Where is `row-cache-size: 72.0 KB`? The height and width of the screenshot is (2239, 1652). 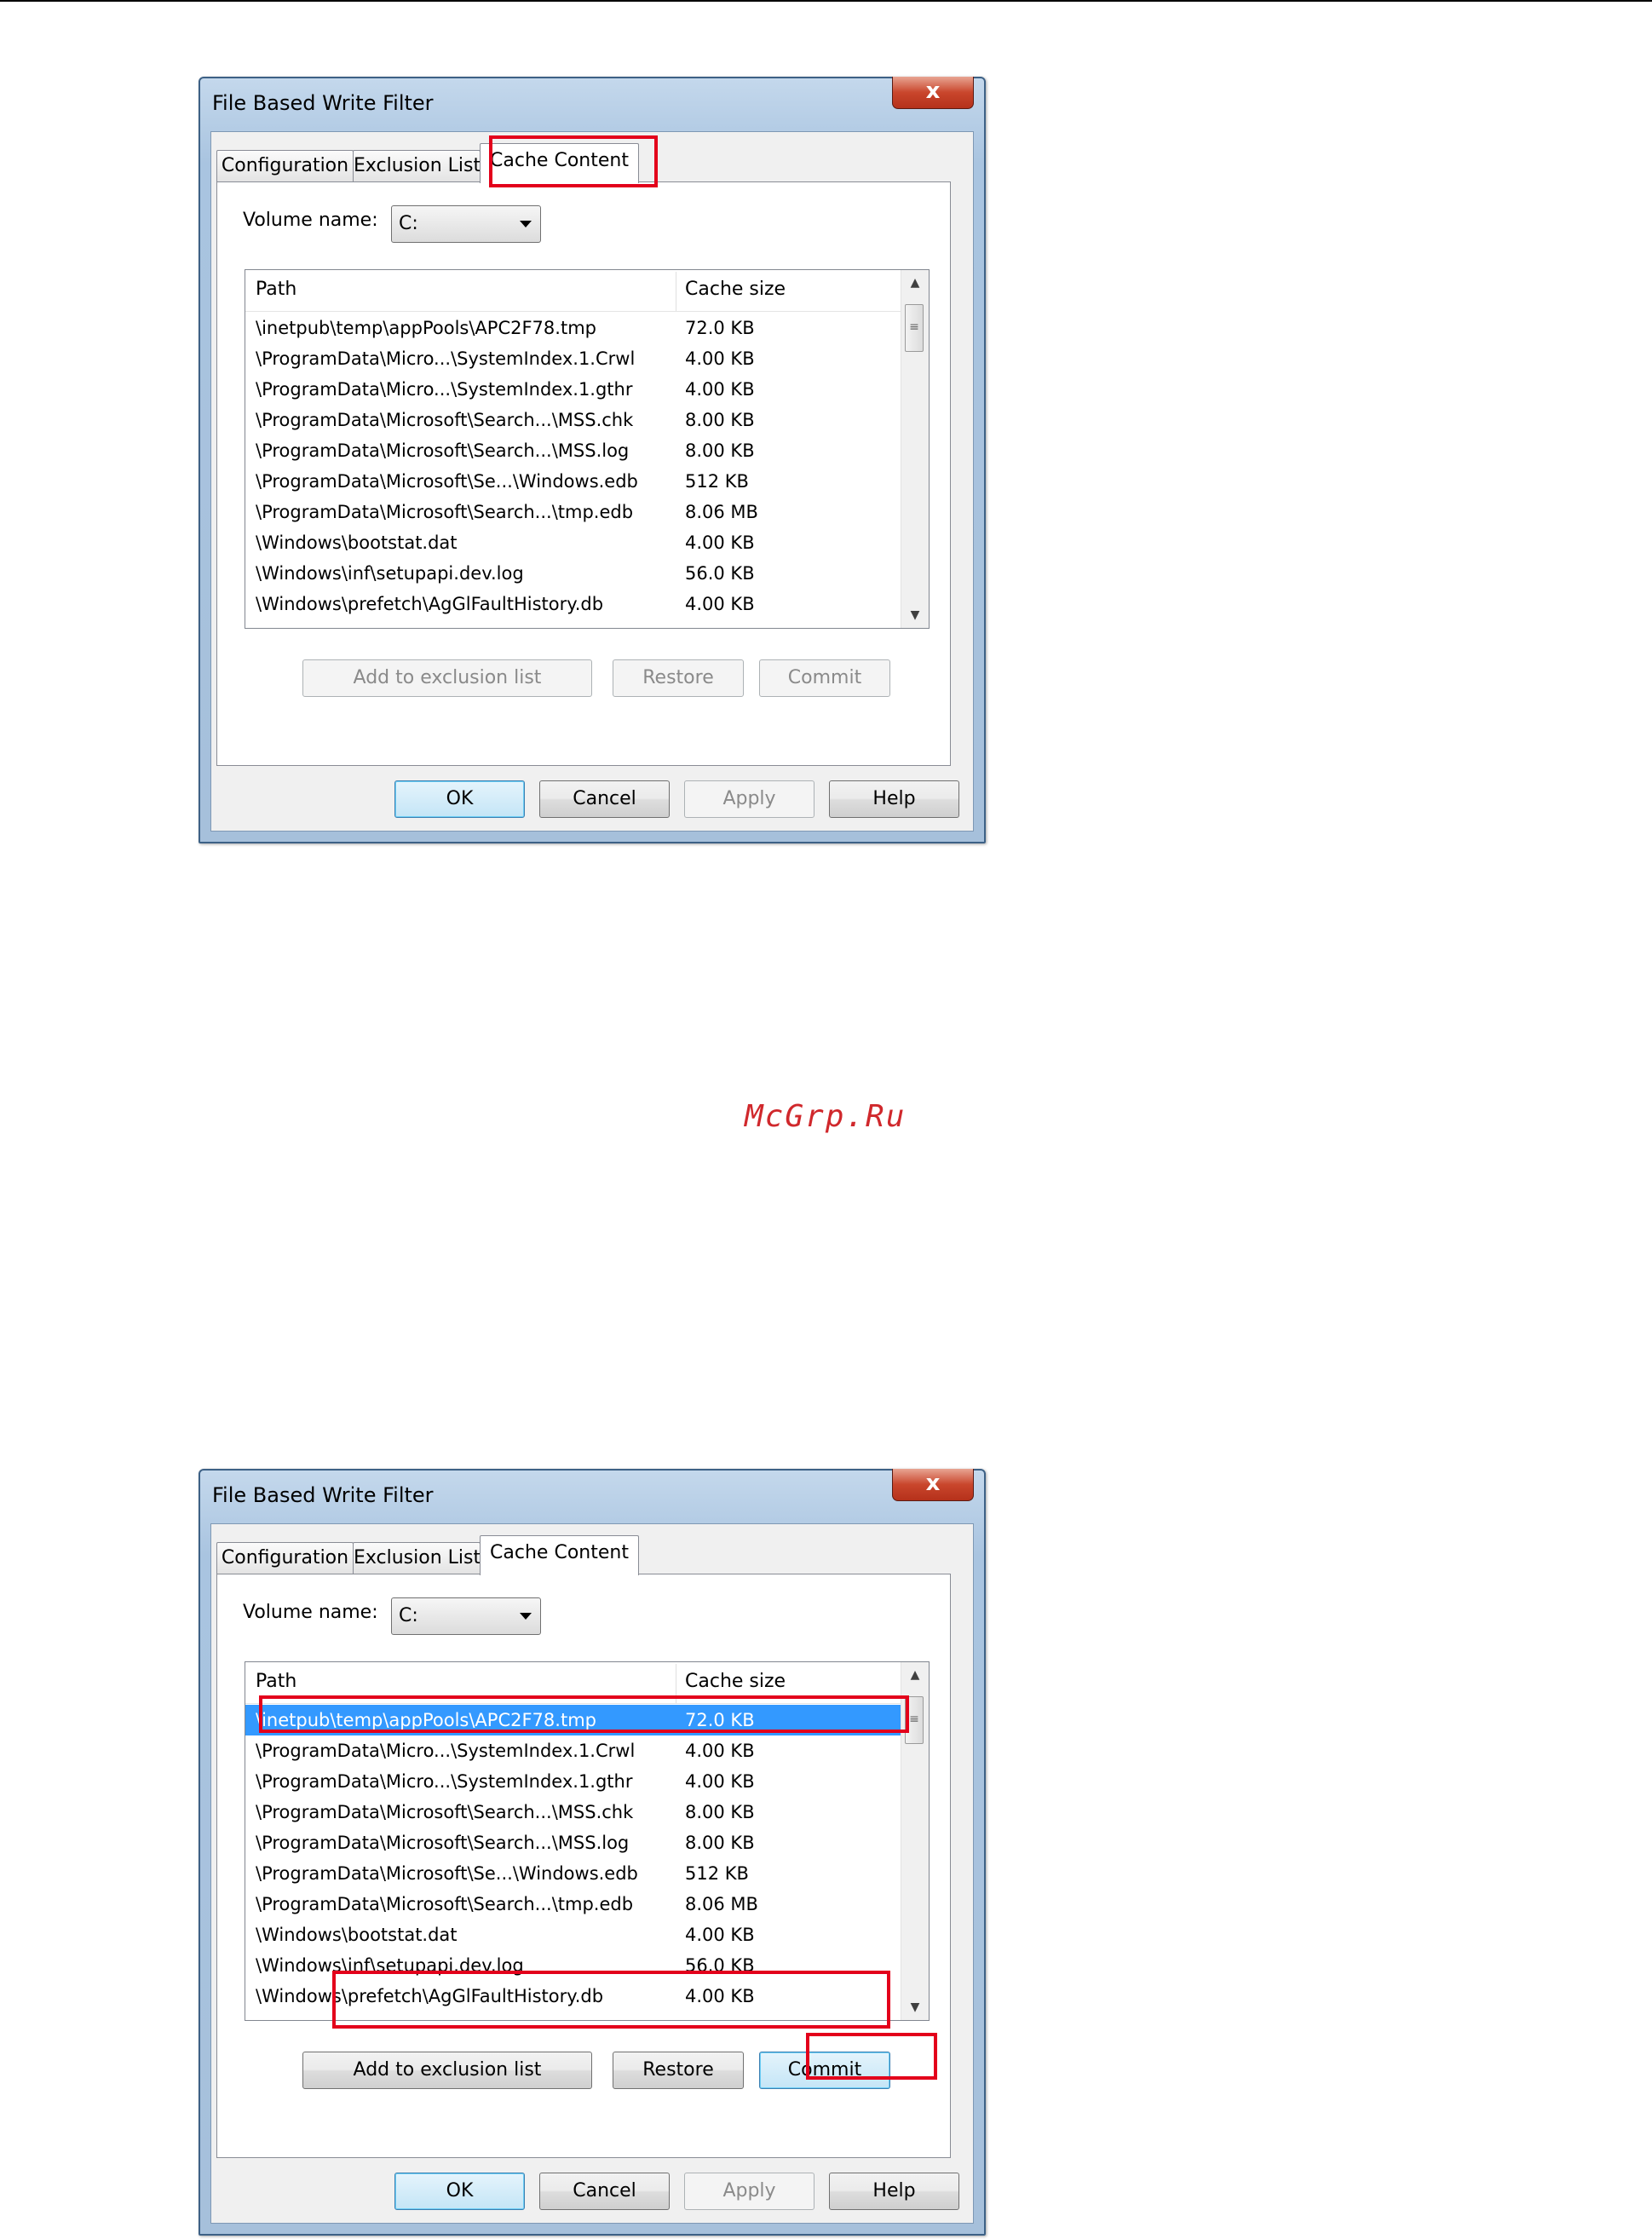 row-cache-size: 72.0 KB is located at coordinates (720, 328).